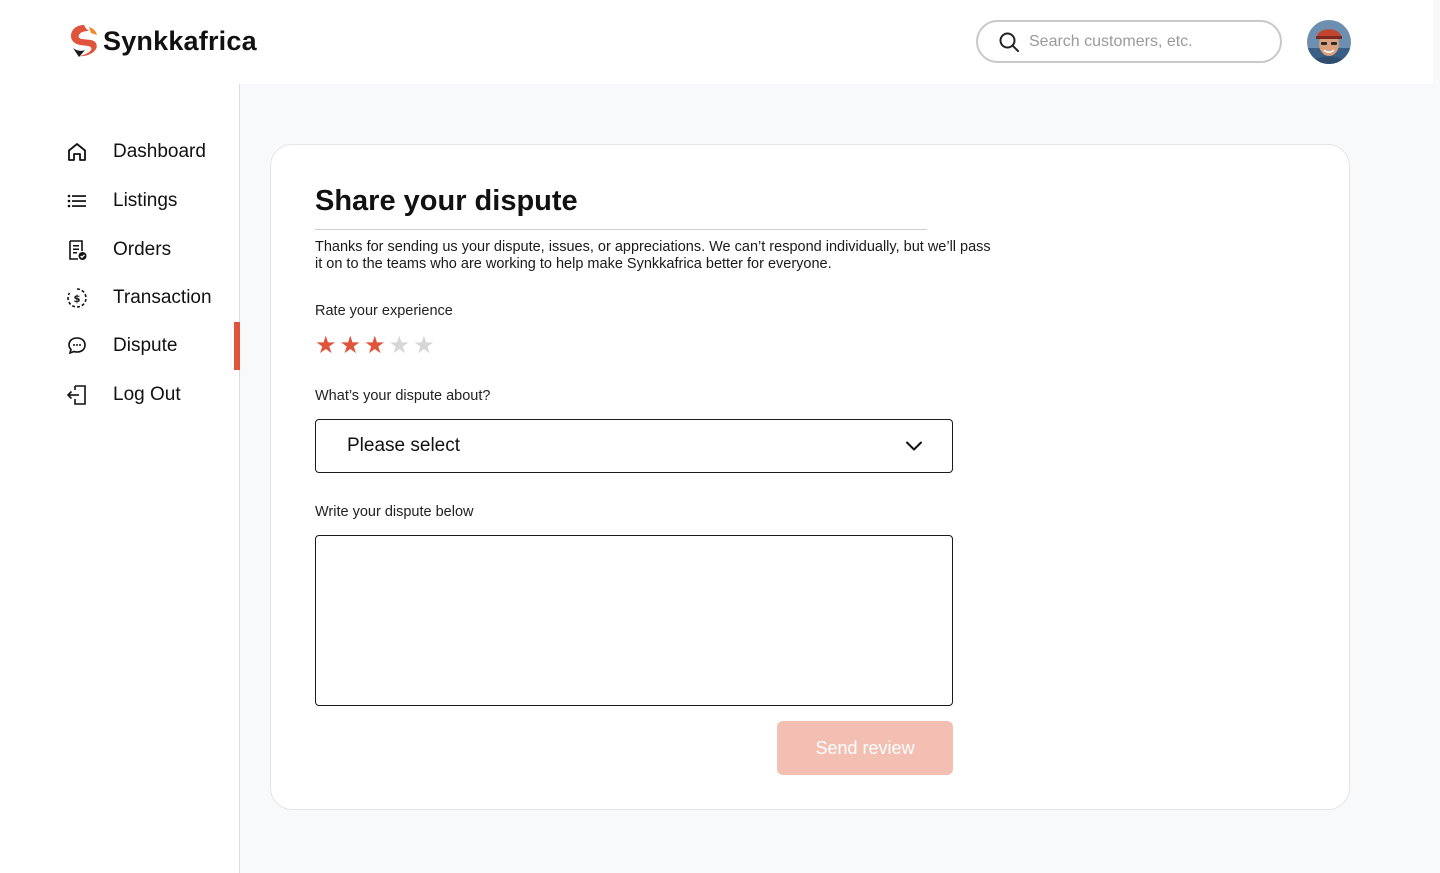 The height and width of the screenshot is (873, 1440). I want to click on sidebar-item-label: Log Out, so click(147, 394).